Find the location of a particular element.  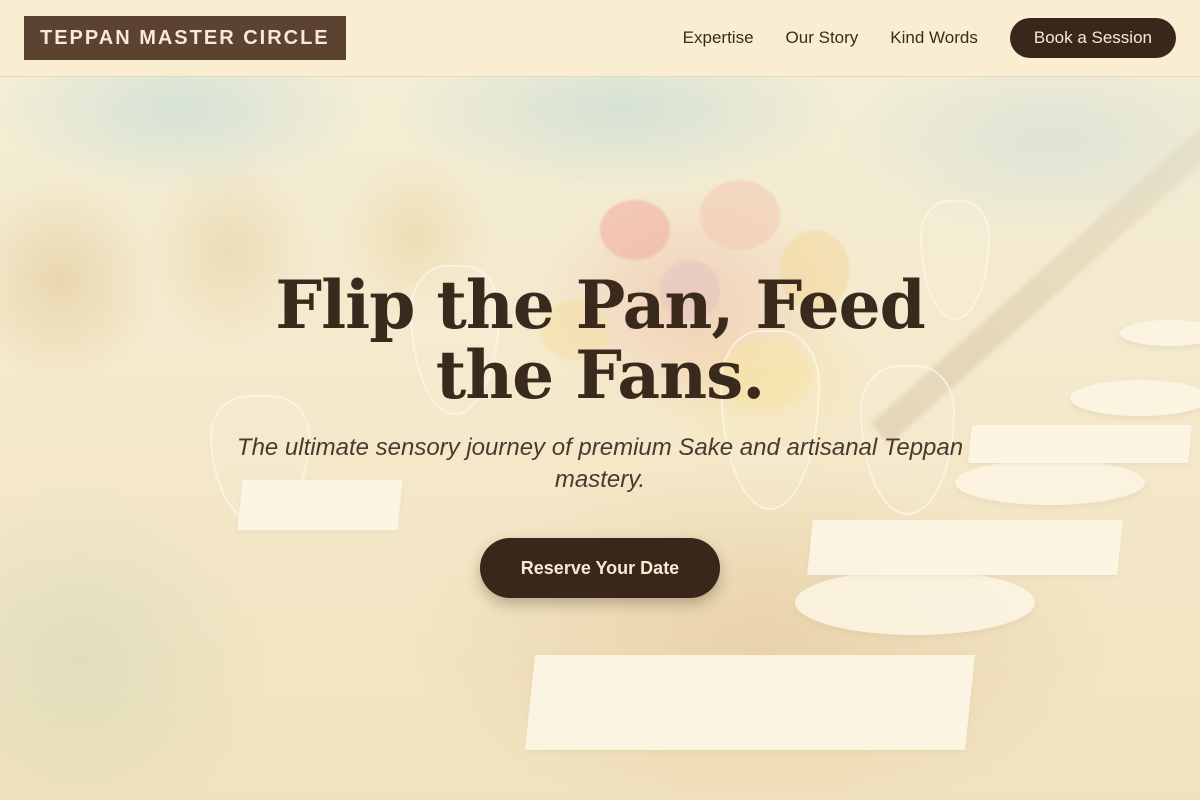

nav-link-kind-words: Kind Words is located at coordinates (934, 38).